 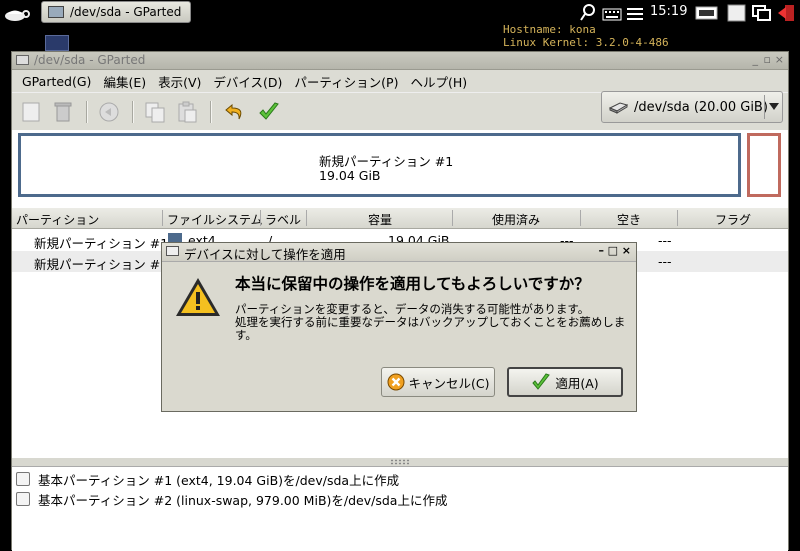 I want to click on chevron-down-icon, so click(x=774, y=106).